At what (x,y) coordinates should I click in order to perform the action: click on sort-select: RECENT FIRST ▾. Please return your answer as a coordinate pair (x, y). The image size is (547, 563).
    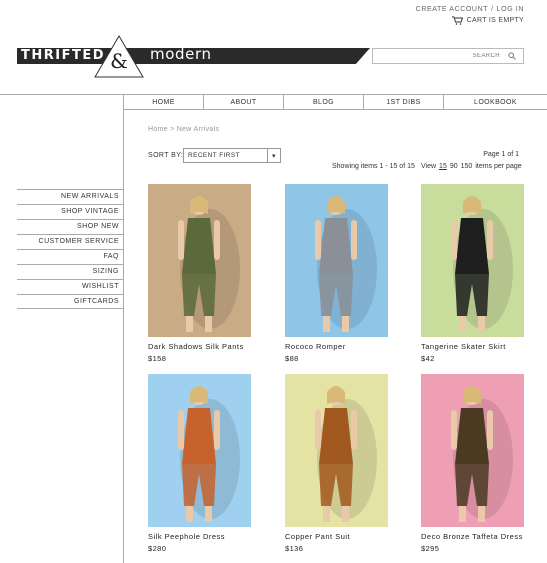
    Looking at the image, I should click on (232, 155).